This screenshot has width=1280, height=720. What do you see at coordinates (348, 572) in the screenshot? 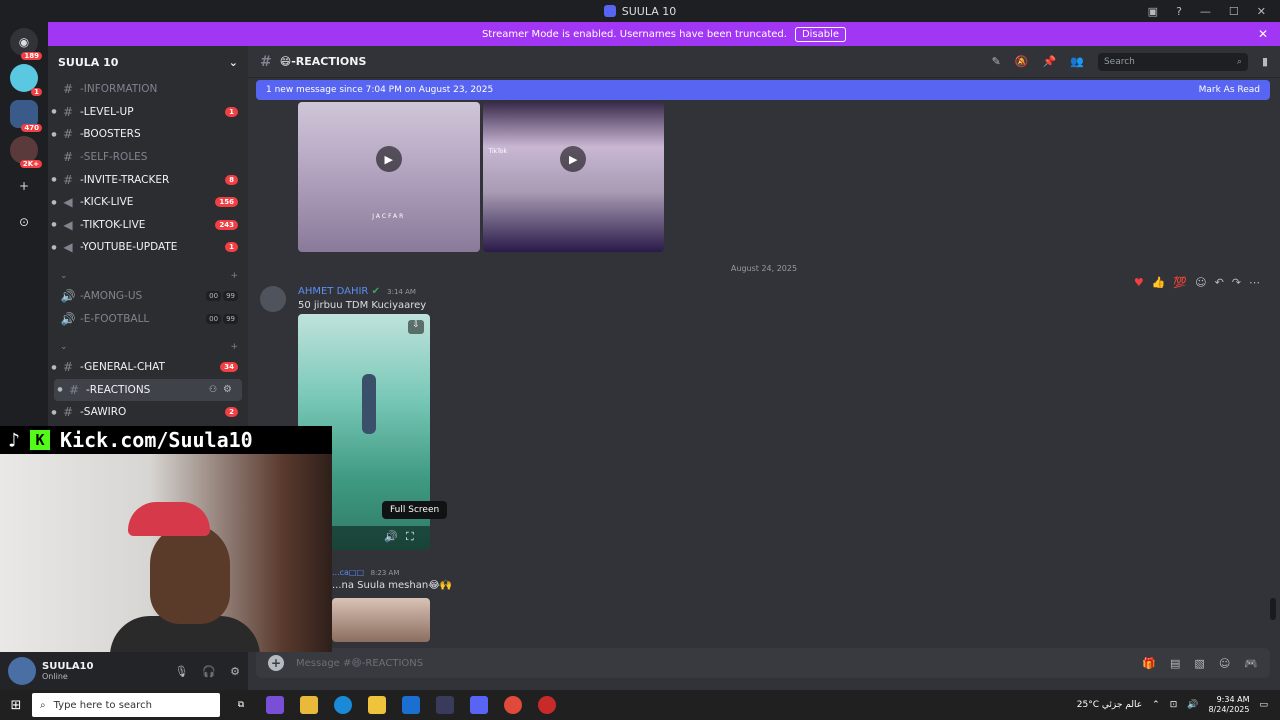
I see `author-name: ...ca□□` at bounding box center [348, 572].